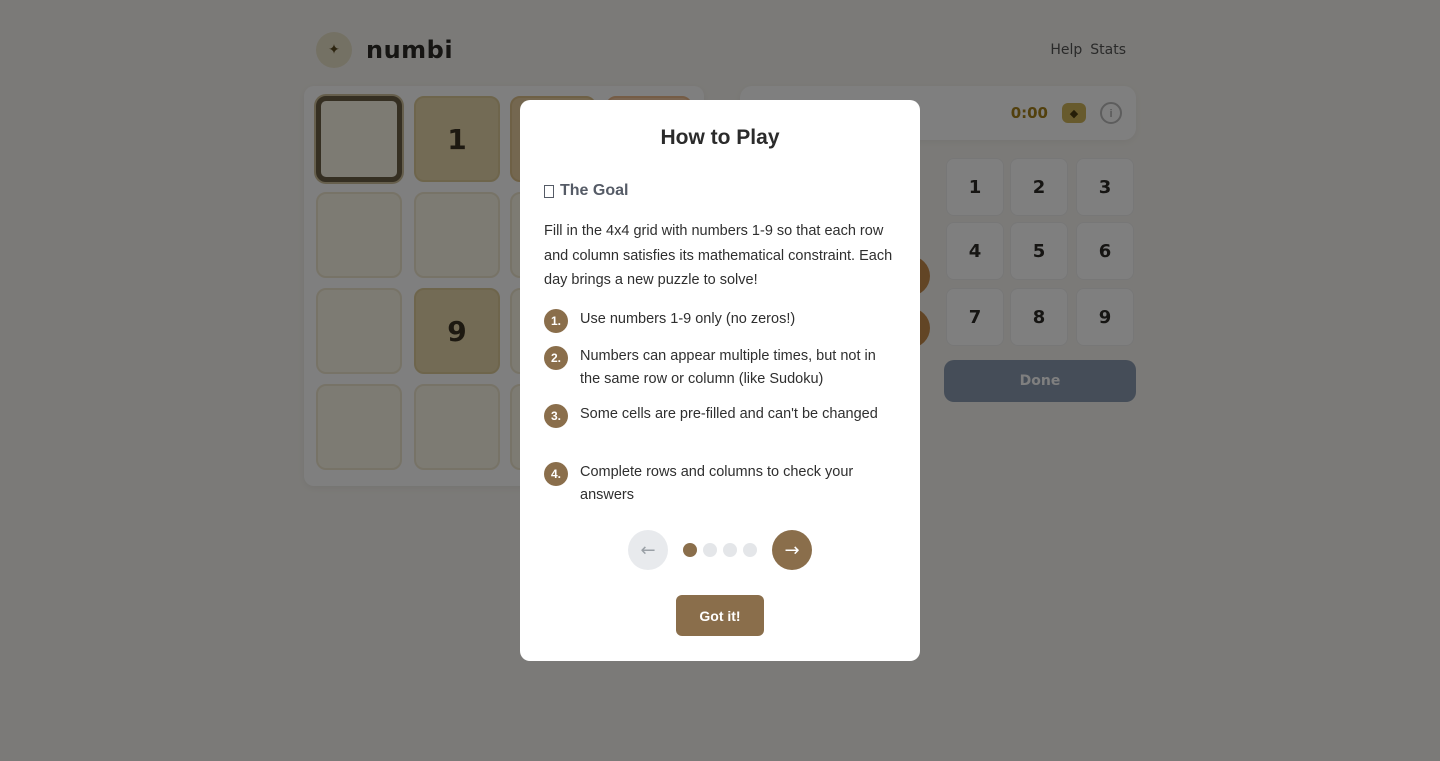 The width and height of the screenshot is (1440, 761). I want to click on rule-number: 4., so click(556, 474).